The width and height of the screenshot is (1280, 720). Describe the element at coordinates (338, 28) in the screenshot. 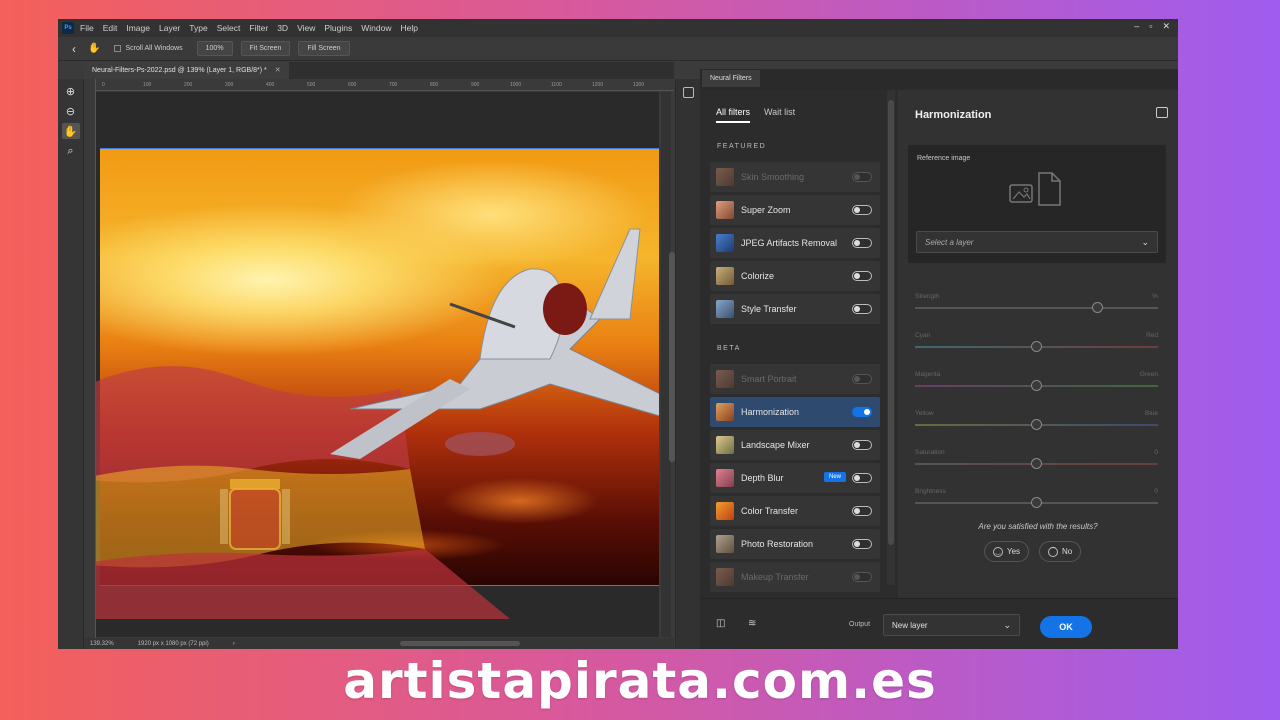

I see `menu-plugins: Plugins` at that location.